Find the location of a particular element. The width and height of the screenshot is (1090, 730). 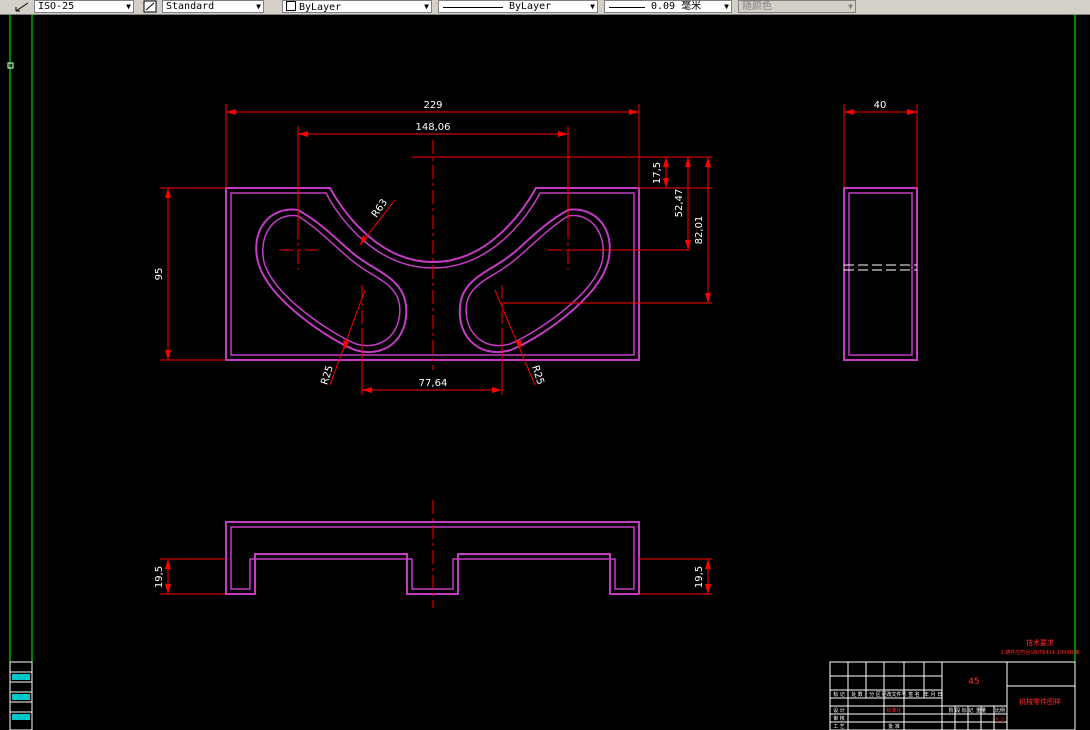

technical-requirements: 技术要求 1.铸件应符合GB/T6414-1999标准 is located at coordinates (1039, 647).